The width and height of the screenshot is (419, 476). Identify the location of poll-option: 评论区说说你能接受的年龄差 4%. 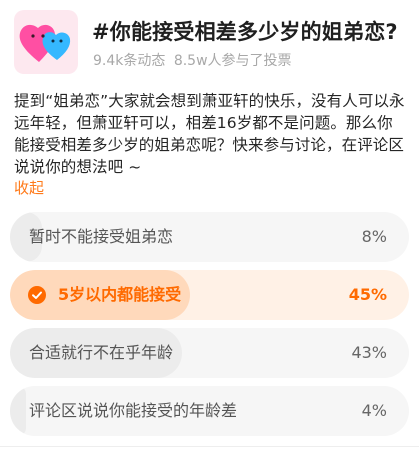
(209, 411).